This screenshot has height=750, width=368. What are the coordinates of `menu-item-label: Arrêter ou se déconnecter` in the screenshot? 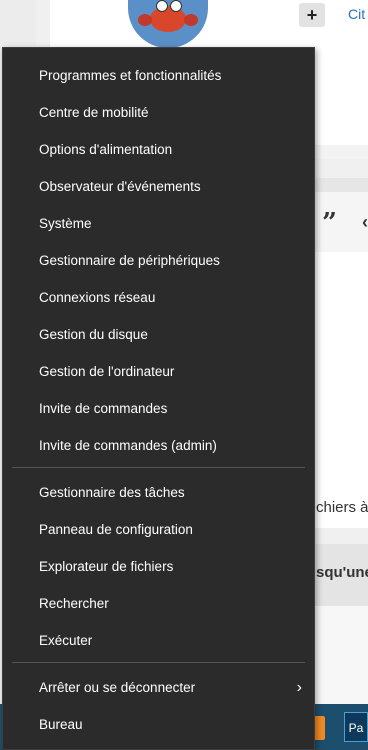 It's located at (117, 687).